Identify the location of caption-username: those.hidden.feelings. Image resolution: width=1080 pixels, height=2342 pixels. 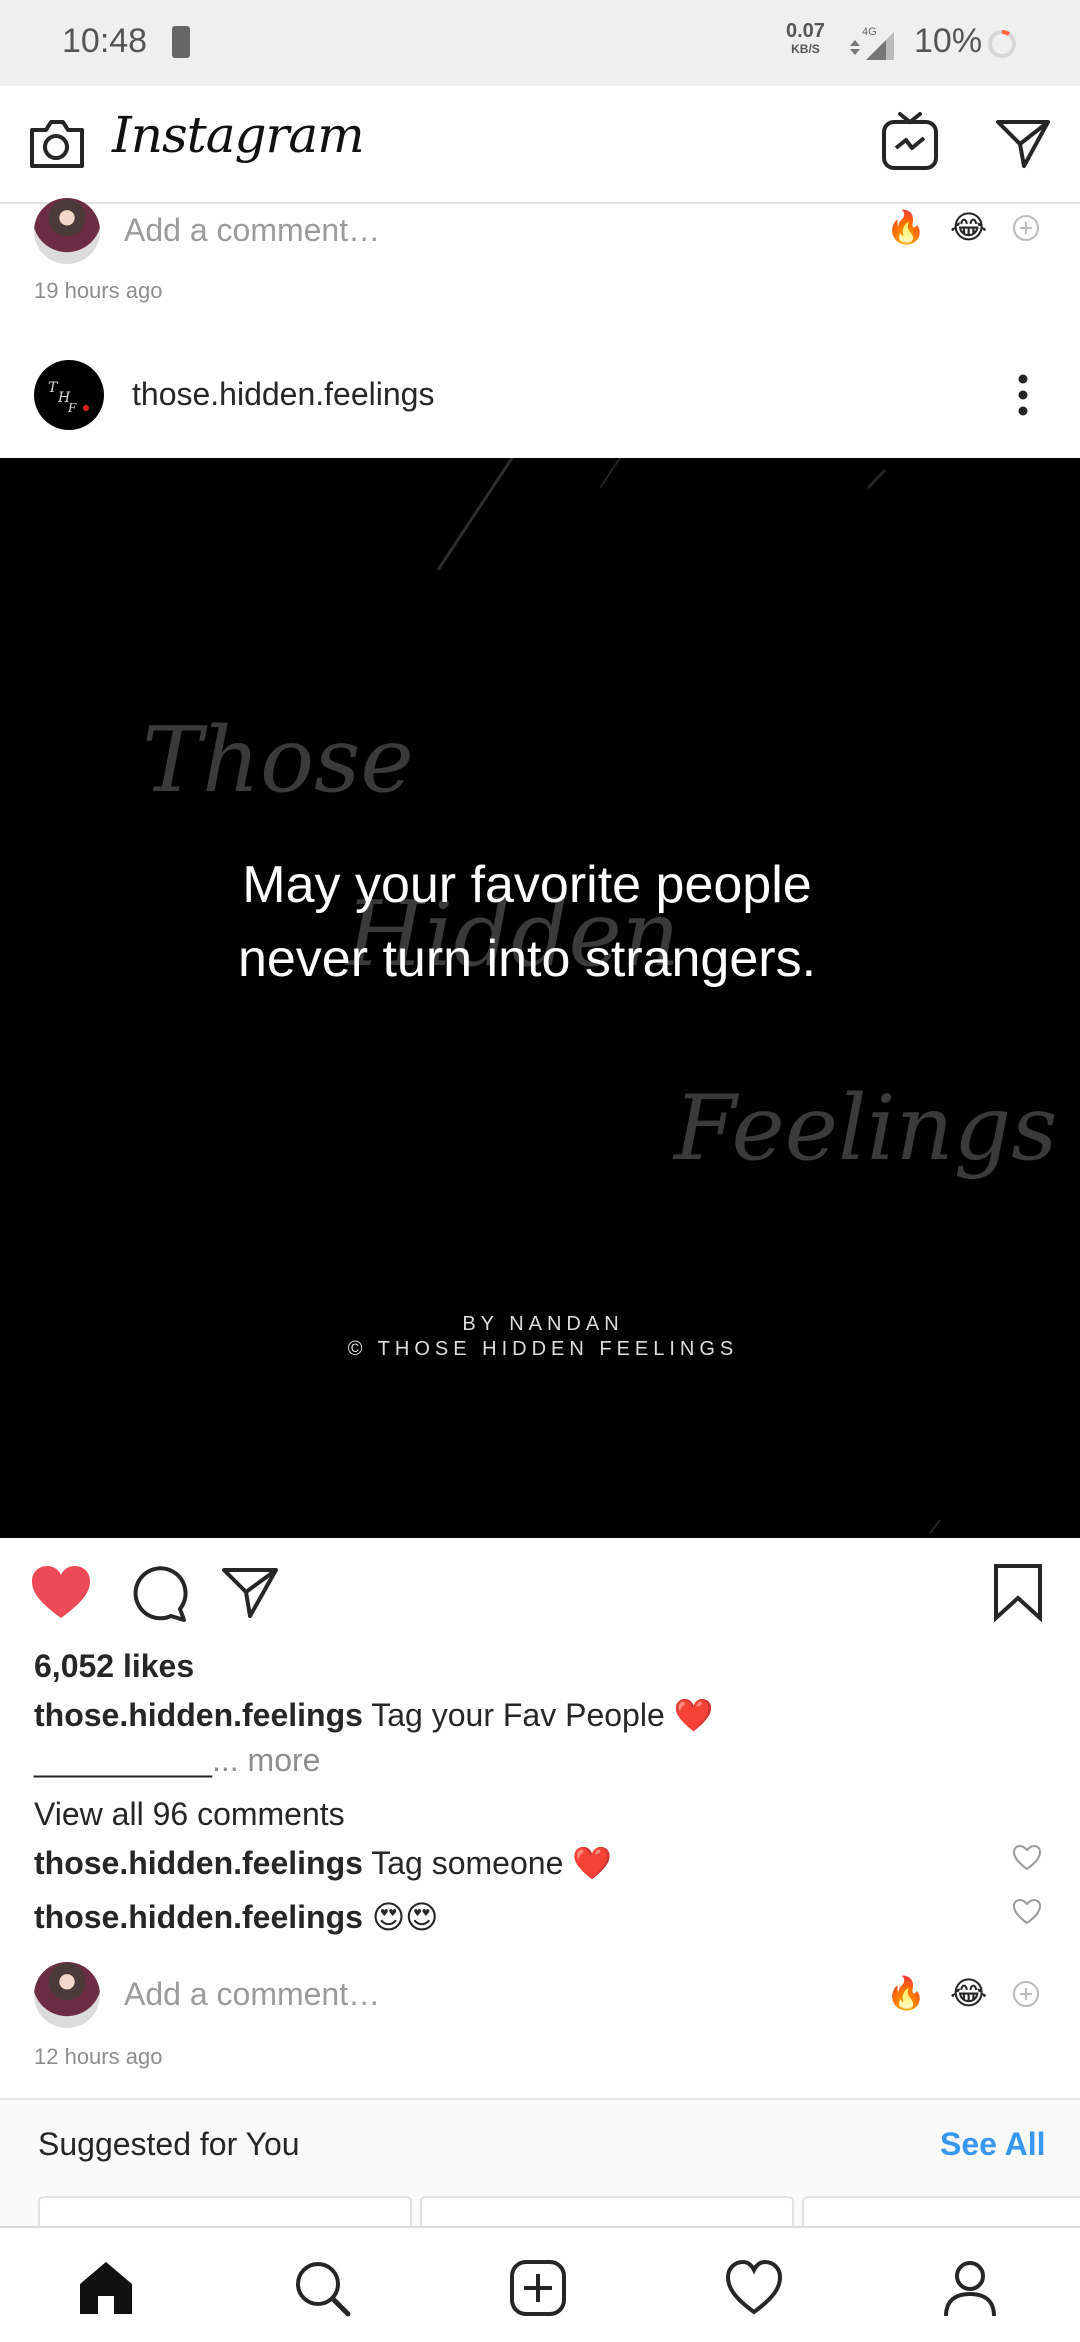
(198, 1715).